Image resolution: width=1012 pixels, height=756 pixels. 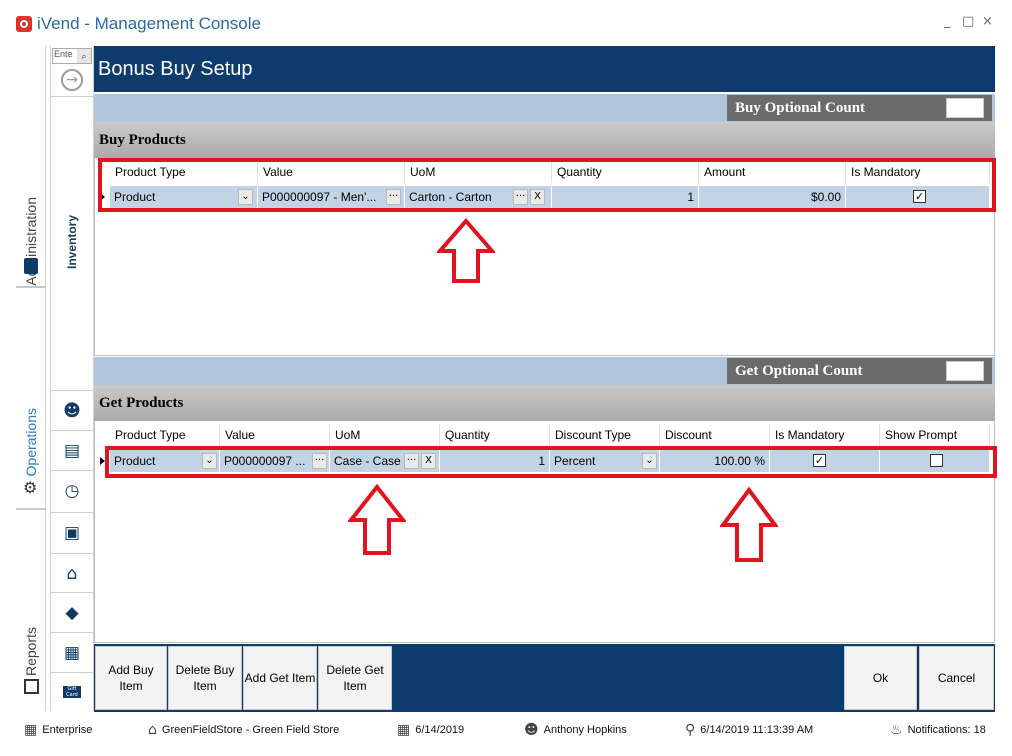 What do you see at coordinates (280, 678) in the screenshot?
I see `add-get-item-button: Add Get Item` at bounding box center [280, 678].